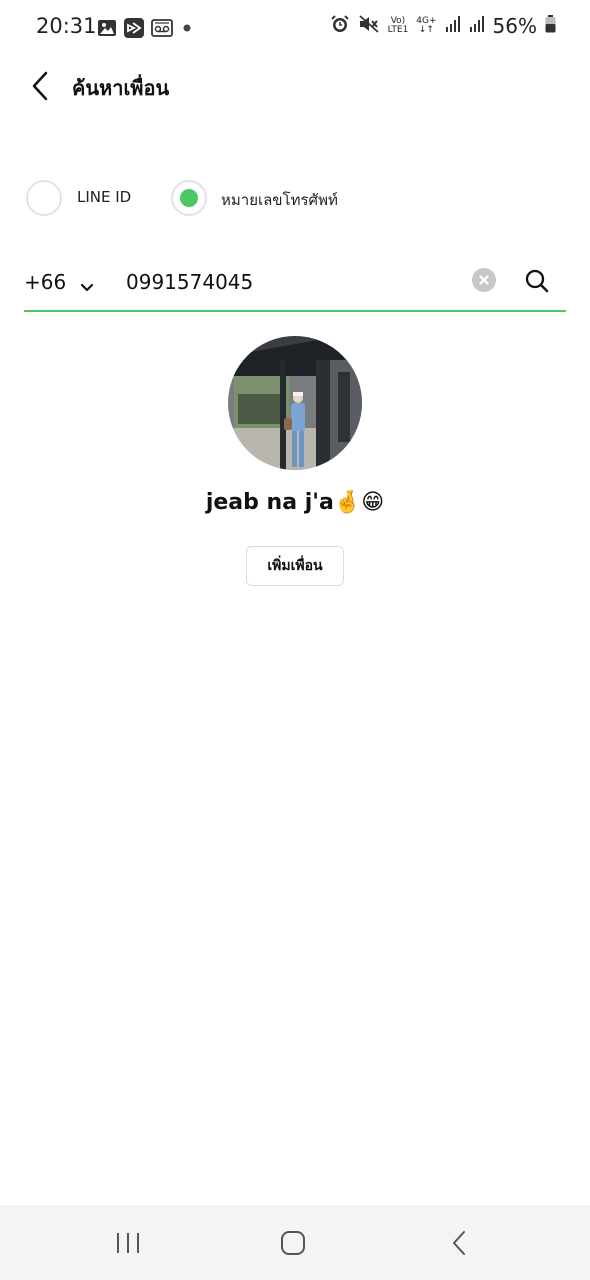 This screenshot has height=1280, width=590. Describe the element at coordinates (398, 30) in the screenshot. I see `lte-label: LTE1` at that location.